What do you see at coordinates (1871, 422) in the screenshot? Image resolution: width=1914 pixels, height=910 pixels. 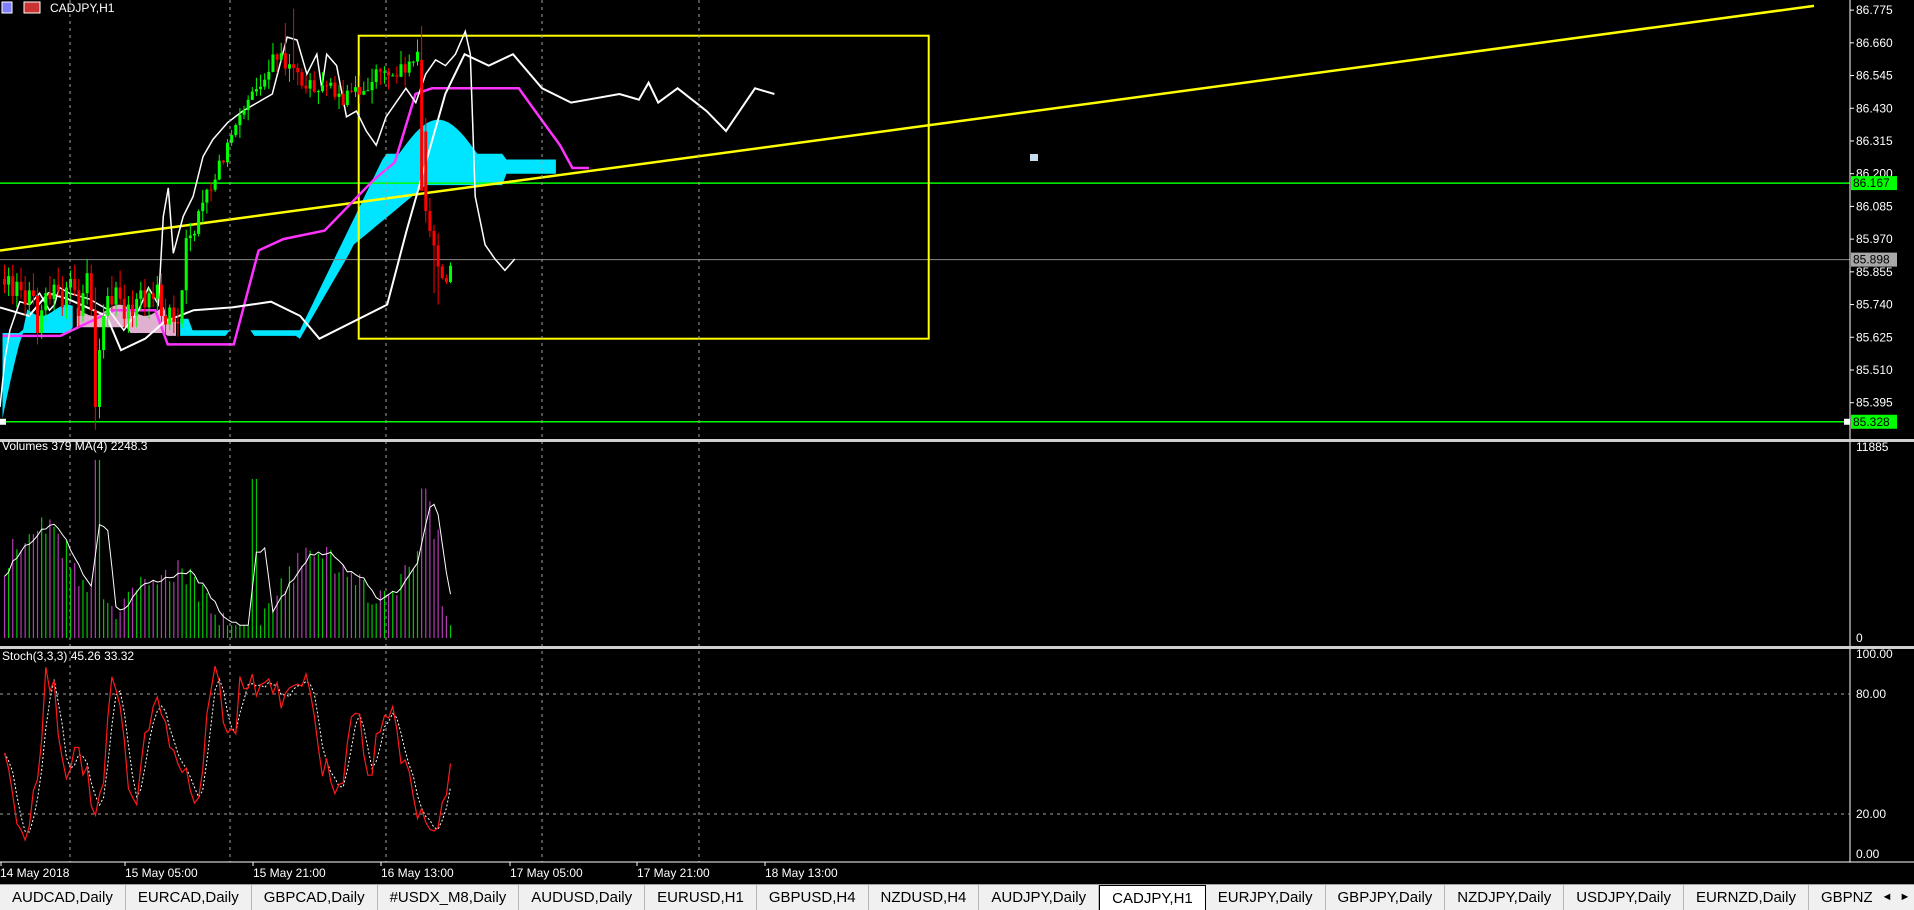 I see `hline-lower-tag: 85.328` at bounding box center [1871, 422].